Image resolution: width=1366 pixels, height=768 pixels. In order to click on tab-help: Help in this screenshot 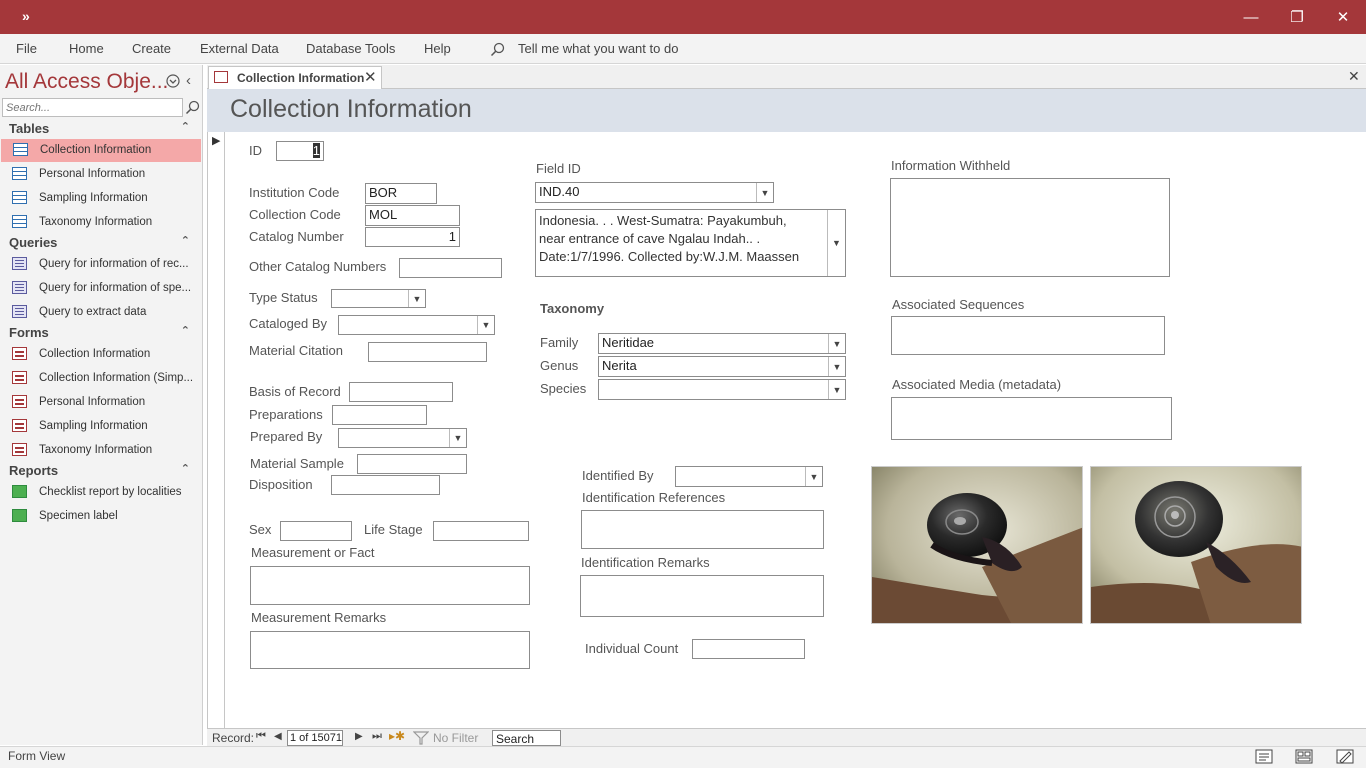, I will do `click(437, 48)`.